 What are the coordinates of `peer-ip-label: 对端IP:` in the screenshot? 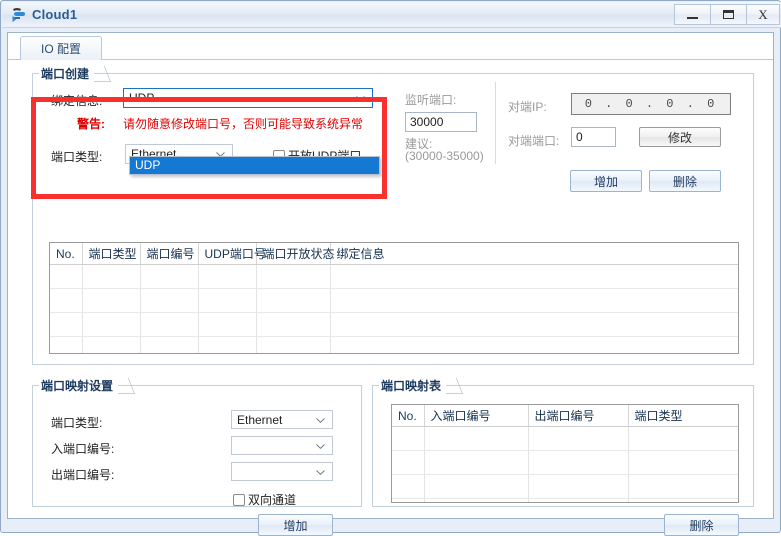 It's located at (527, 107).